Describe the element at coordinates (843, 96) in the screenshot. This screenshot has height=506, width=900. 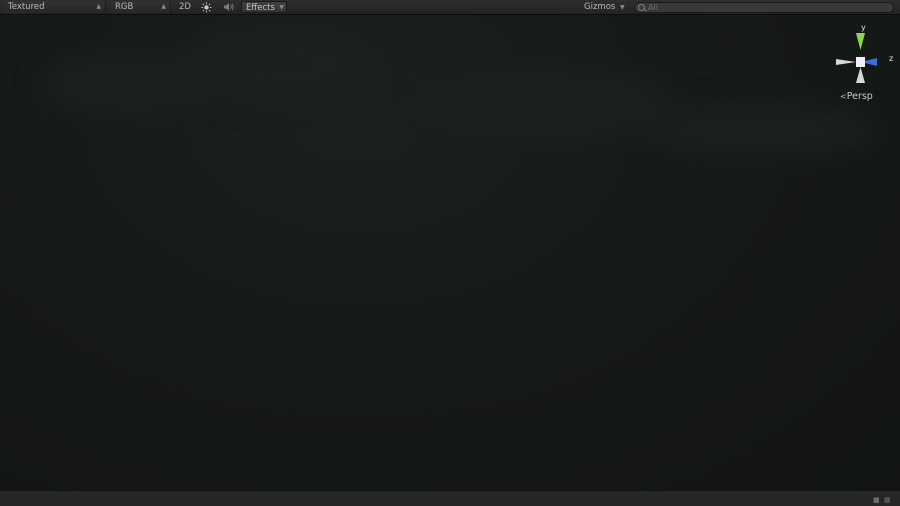
I see `persp-lines-icon: <` at that location.